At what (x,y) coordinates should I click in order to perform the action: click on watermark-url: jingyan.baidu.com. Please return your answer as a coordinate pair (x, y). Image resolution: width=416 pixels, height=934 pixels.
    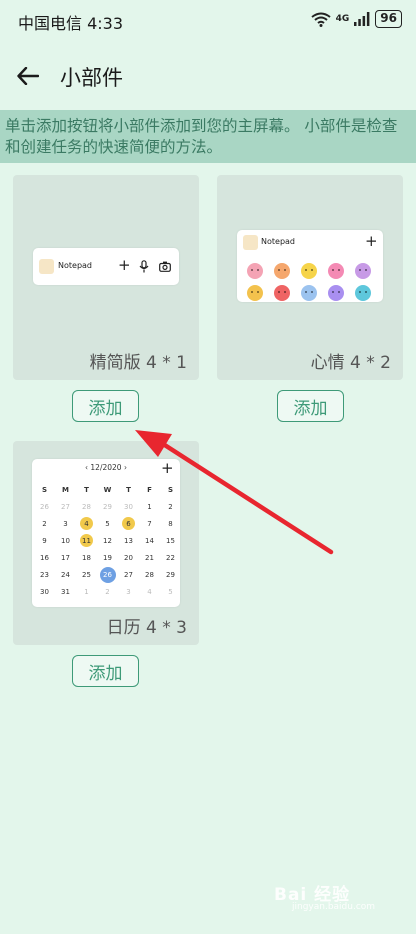
    Looking at the image, I should click on (334, 907).